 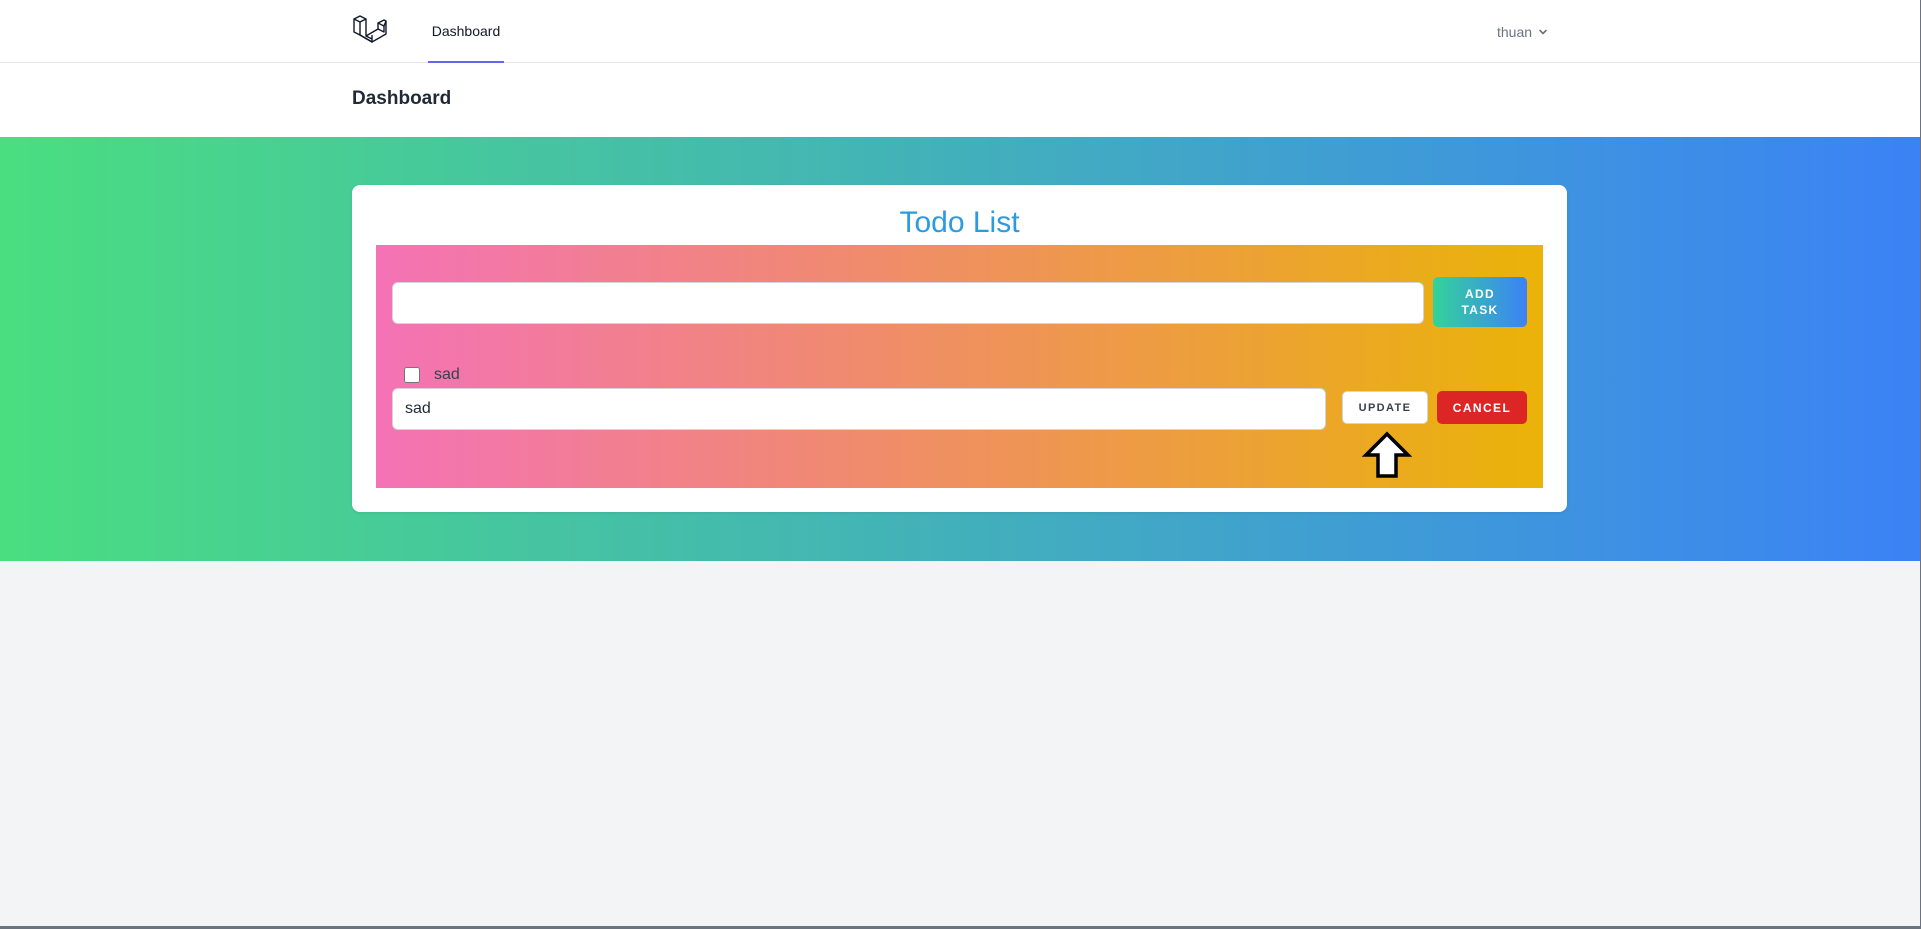 What do you see at coordinates (1385, 407) in the screenshot?
I see `update-button: UPDATE` at bounding box center [1385, 407].